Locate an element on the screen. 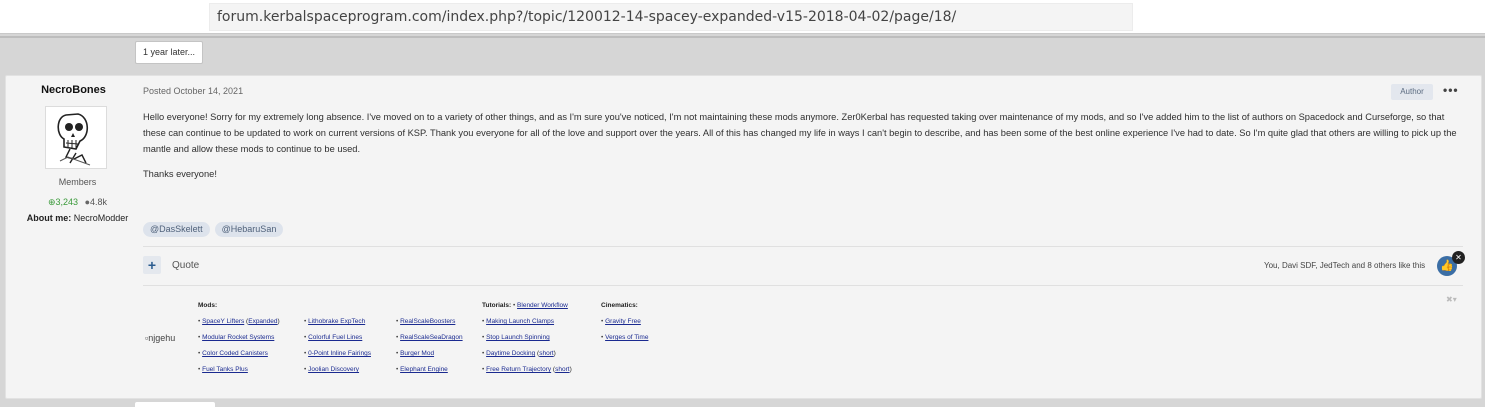 This screenshot has height=407, width=1485. member-group: Members is located at coordinates (77, 182).